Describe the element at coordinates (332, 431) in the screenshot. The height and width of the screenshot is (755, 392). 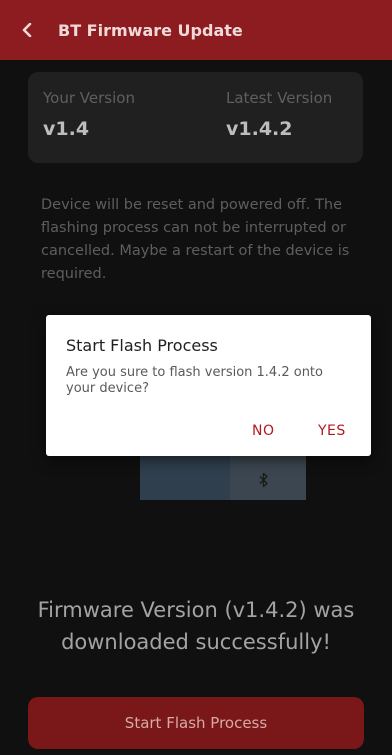
I see `dialog-yes-button: YES` at that location.